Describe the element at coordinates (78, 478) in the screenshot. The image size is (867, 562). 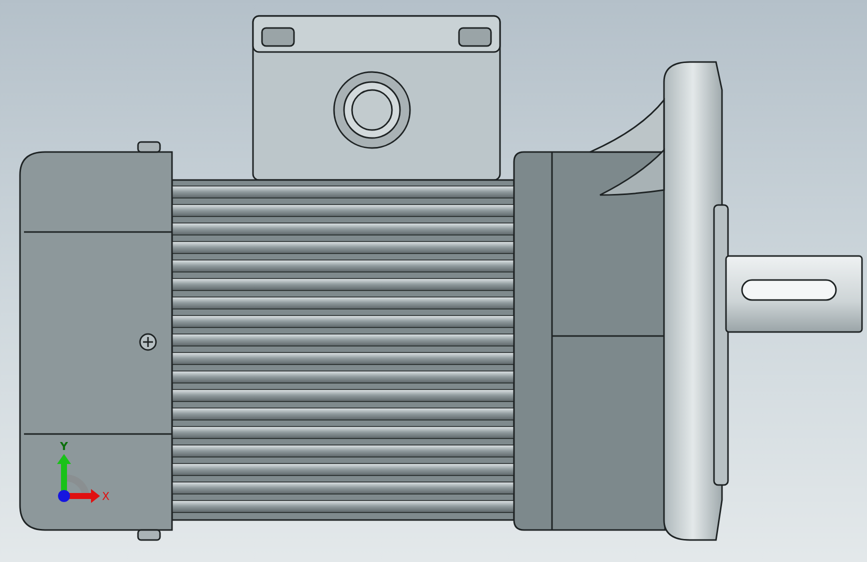
I see `axis-triad-icon` at that location.